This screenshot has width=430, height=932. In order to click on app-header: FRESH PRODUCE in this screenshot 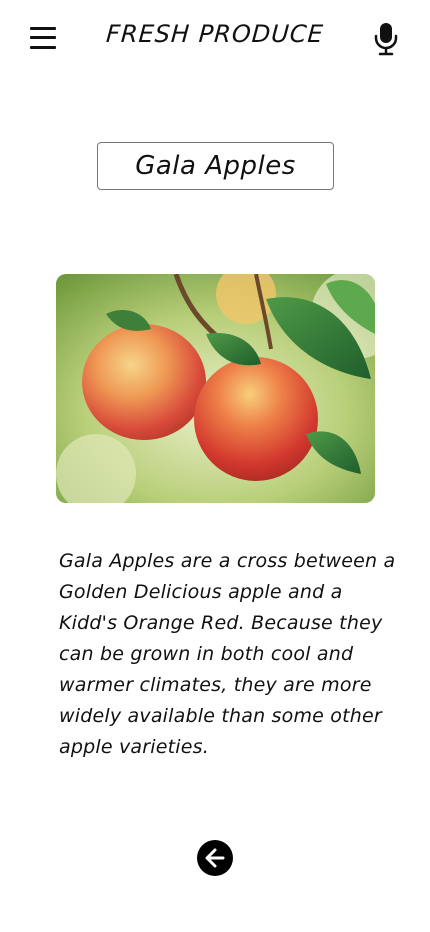, I will do `click(215, 38)`.